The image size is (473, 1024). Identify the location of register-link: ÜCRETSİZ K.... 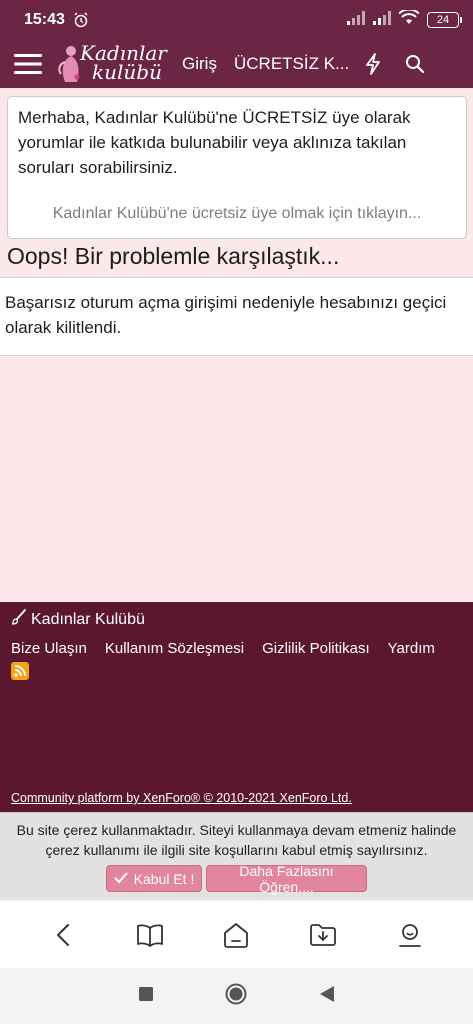
(293, 64).